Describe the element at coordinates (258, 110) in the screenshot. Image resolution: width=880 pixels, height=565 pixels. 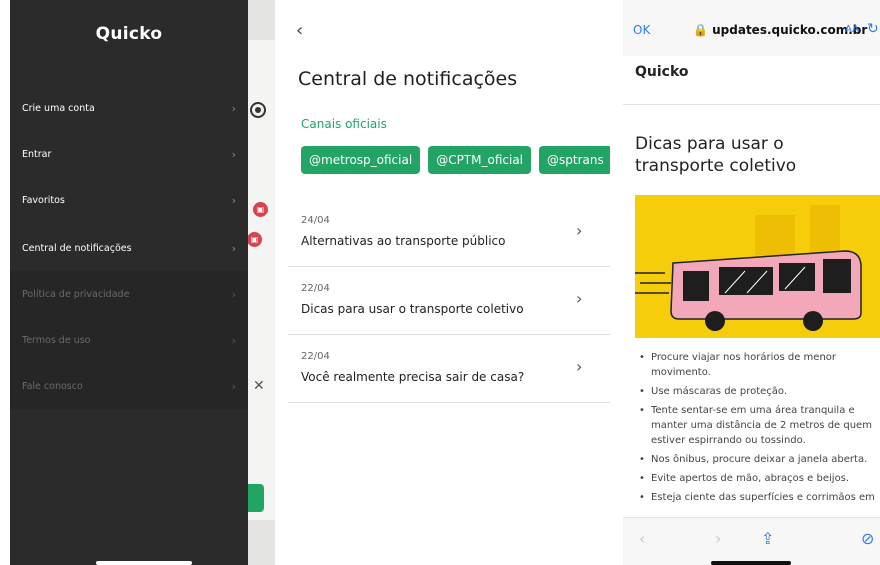
I see `locate-icon` at that location.